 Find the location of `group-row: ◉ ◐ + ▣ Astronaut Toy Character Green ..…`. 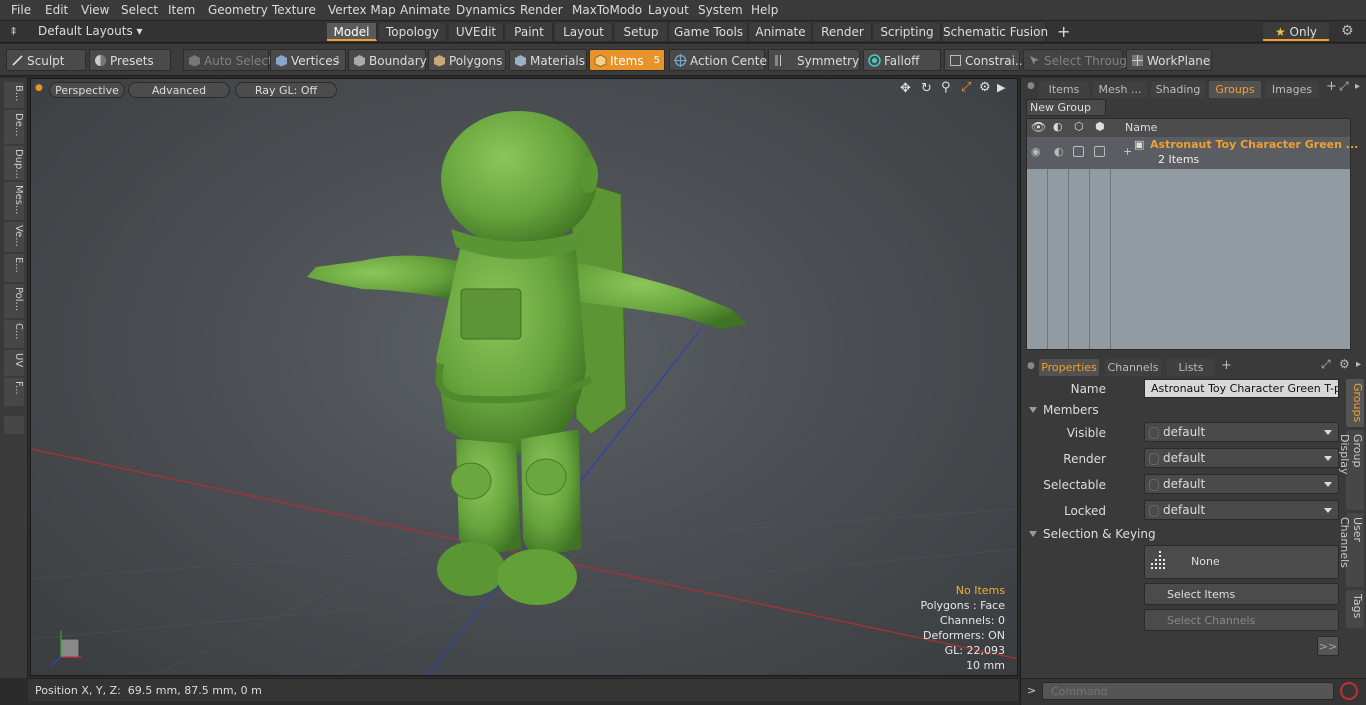

group-row: ◉ ◐ + ▣ Astronaut Toy Character Green ..… is located at coordinates (1192, 153).